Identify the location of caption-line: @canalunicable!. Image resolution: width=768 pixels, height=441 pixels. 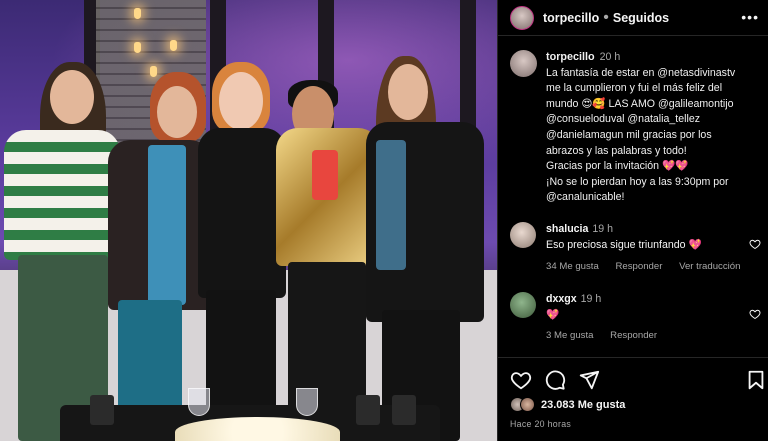
(585, 197).